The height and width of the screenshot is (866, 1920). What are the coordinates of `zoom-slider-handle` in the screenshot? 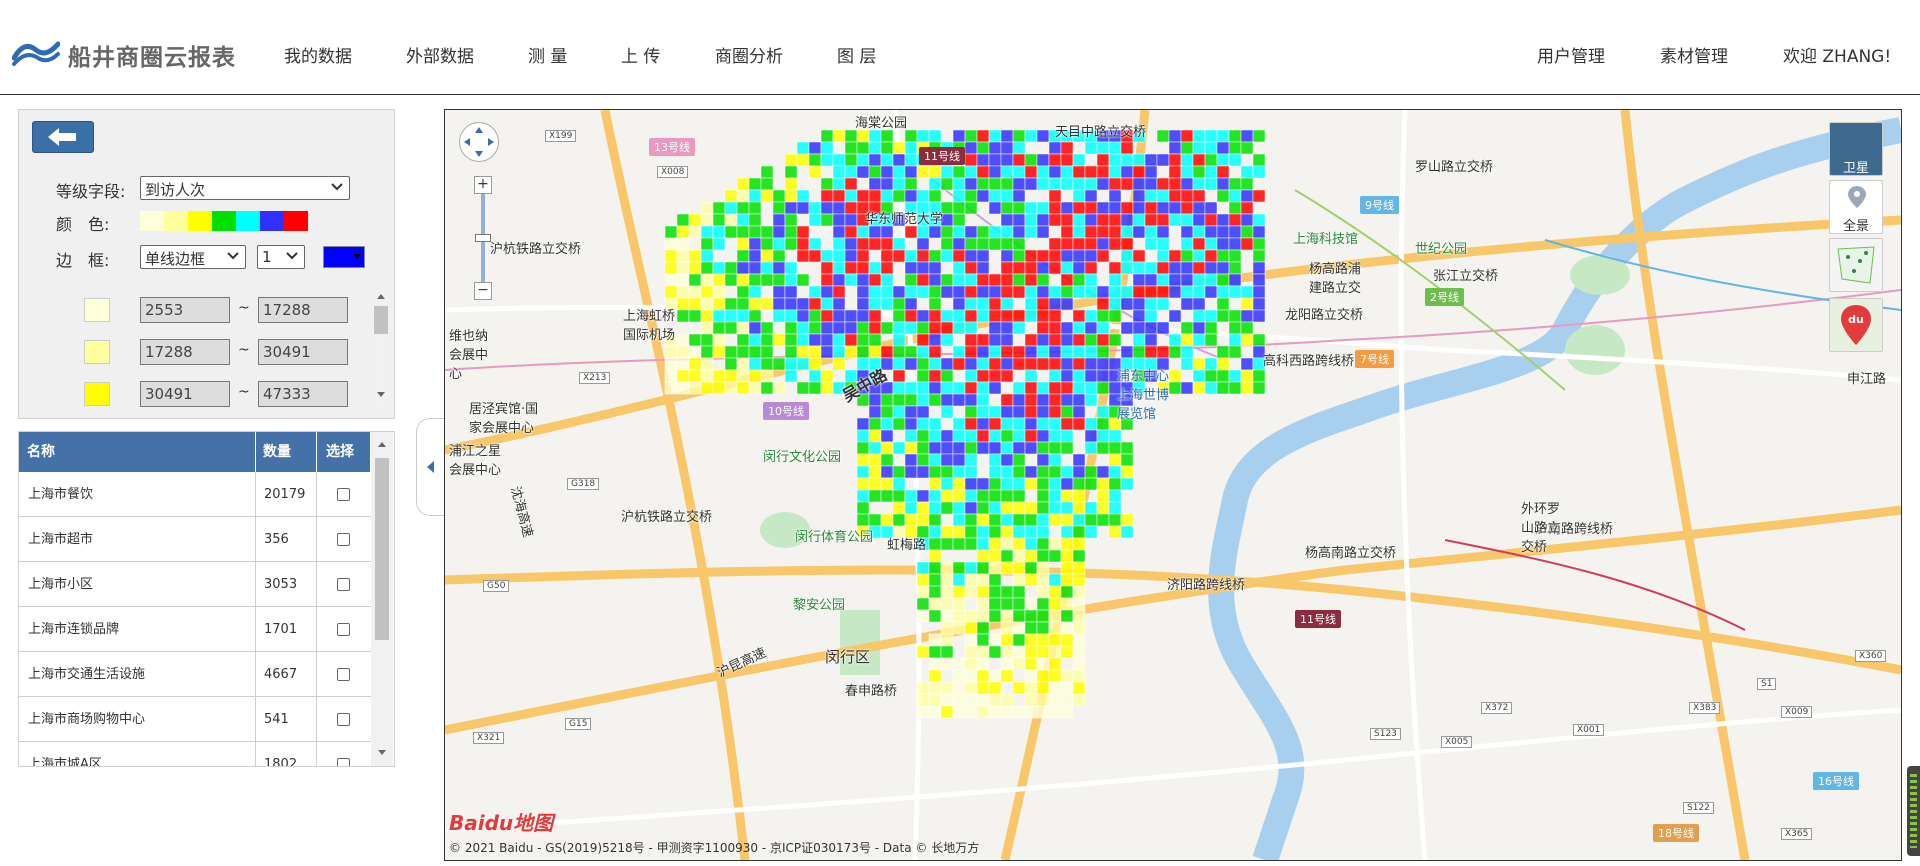 It's located at (483, 238).